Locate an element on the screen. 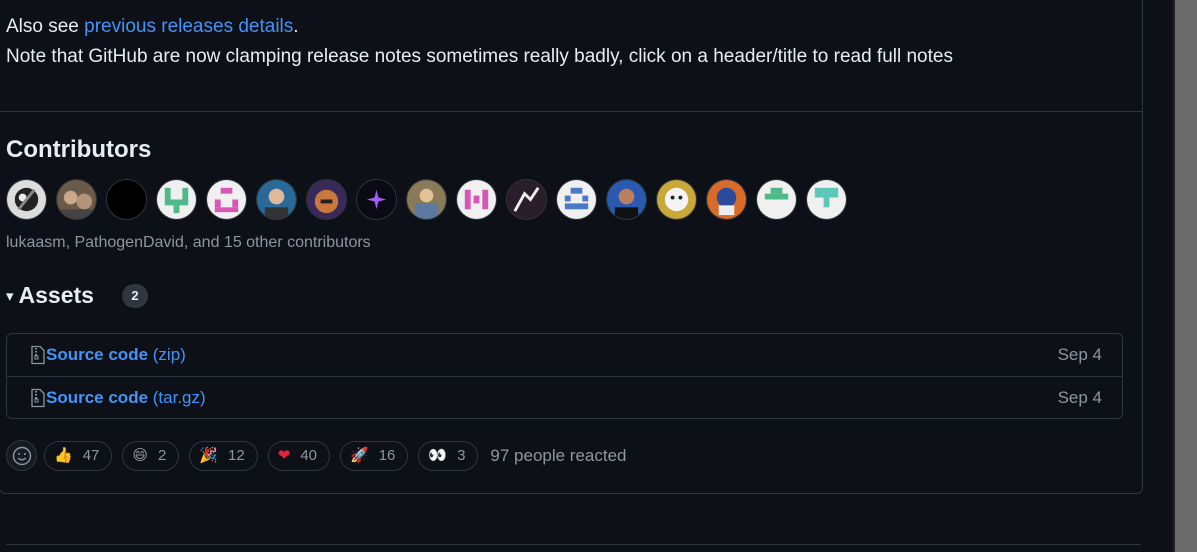 Image resolution: width=1197 pixels, height=552 pixels. asset-row: Source code (tar.gz) Sep 4 is located at coordinates (564, 397).